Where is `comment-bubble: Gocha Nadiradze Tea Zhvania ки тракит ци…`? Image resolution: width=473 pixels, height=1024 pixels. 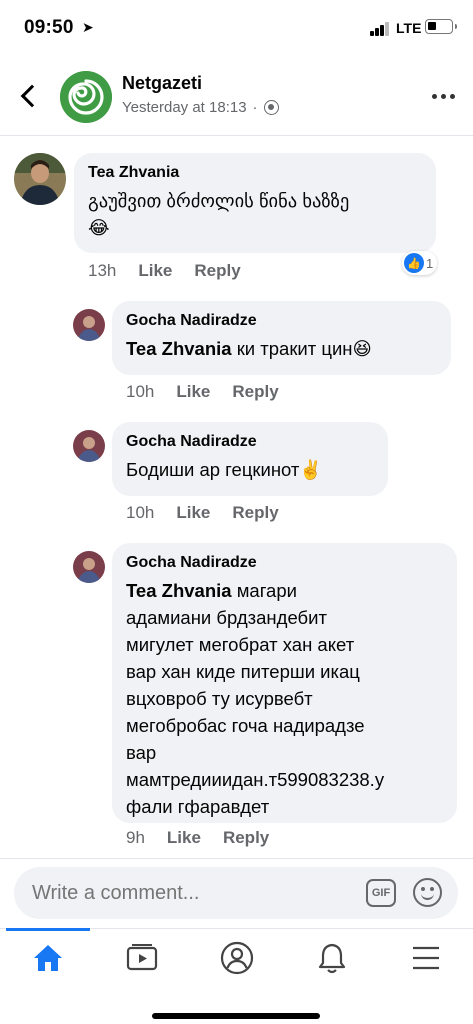
comment-bubble: Gocha Nadiradze Tea Zhvania ки тракит ци… is located at coordinates (281, 338).